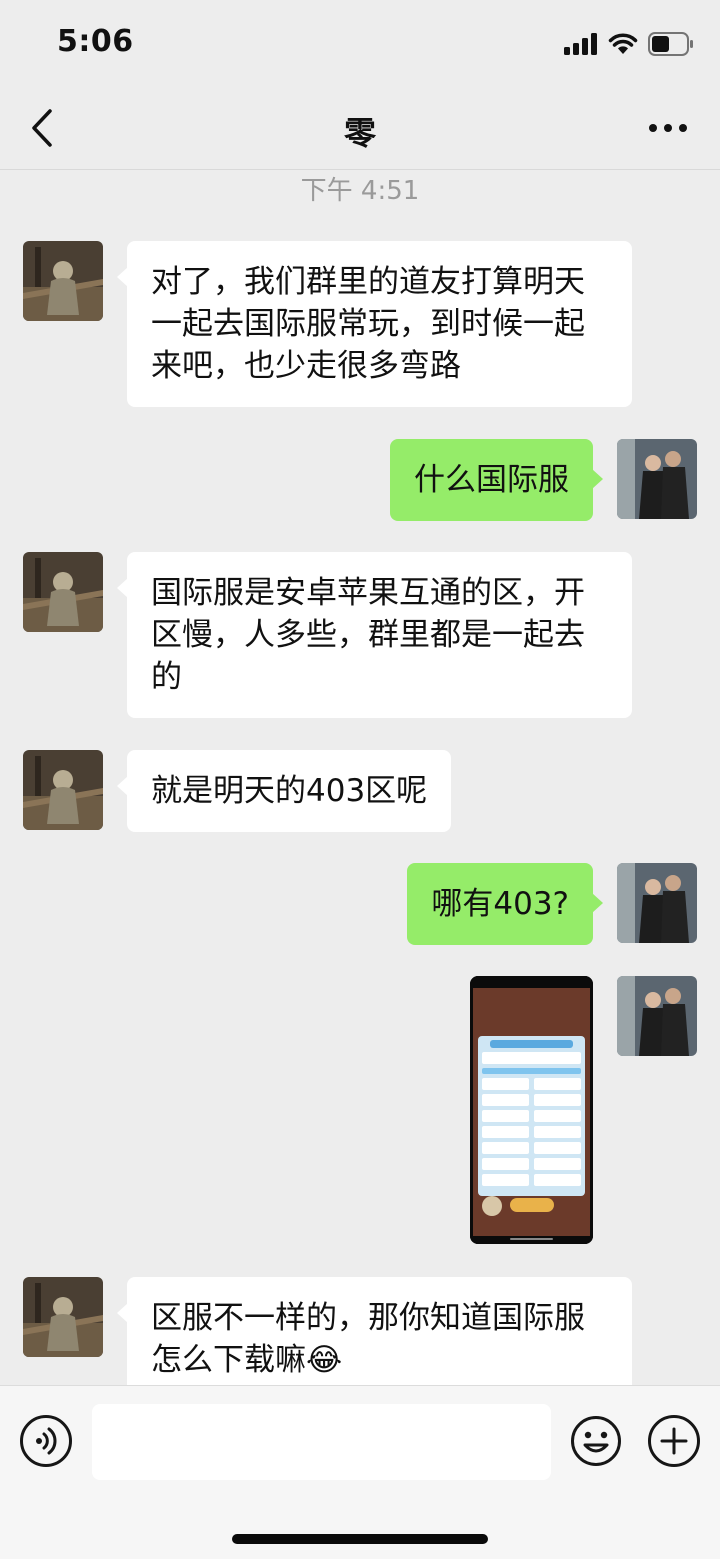  Describe the element at coordinates (623, 43) in the screenshot. I see `wifi-icon` at that location.